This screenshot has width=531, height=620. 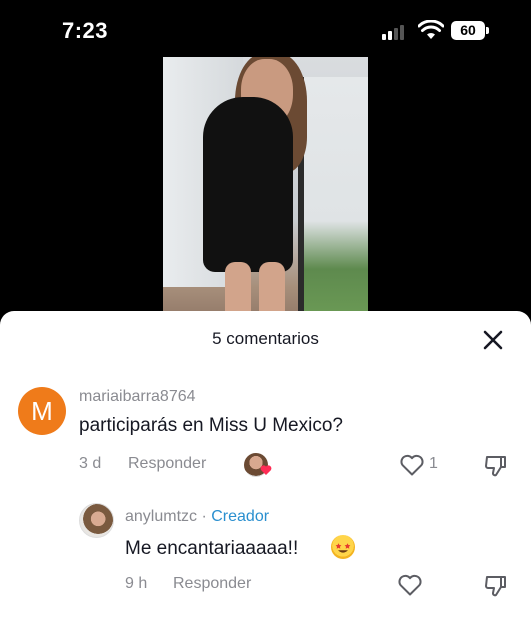 What do you see at coordinates (343, 547) in the screenshot?
I see `star-struck-emoji` at bounding box center [343, 547].